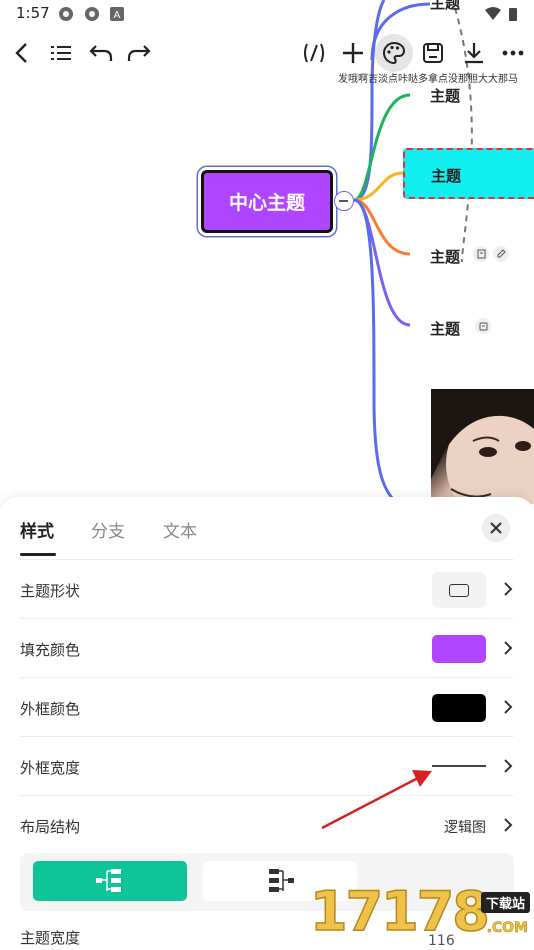  Describe the element at coordinates (267, 824) in the screenshot. I see `layout-structure-row: 布局结构 逻辑图` at that location.